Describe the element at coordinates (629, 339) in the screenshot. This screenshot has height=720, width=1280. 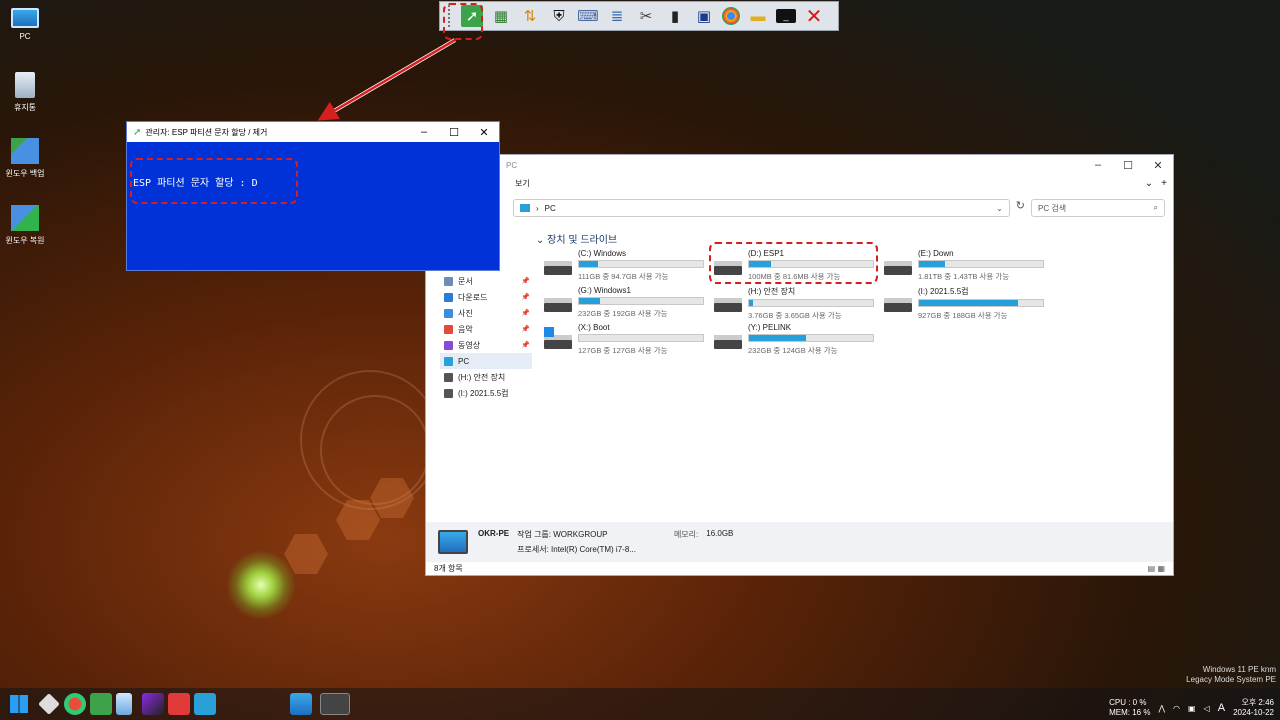
I see `drive-item: (X:) Boot 127GB 중 127GB 사용 가능` at that location.